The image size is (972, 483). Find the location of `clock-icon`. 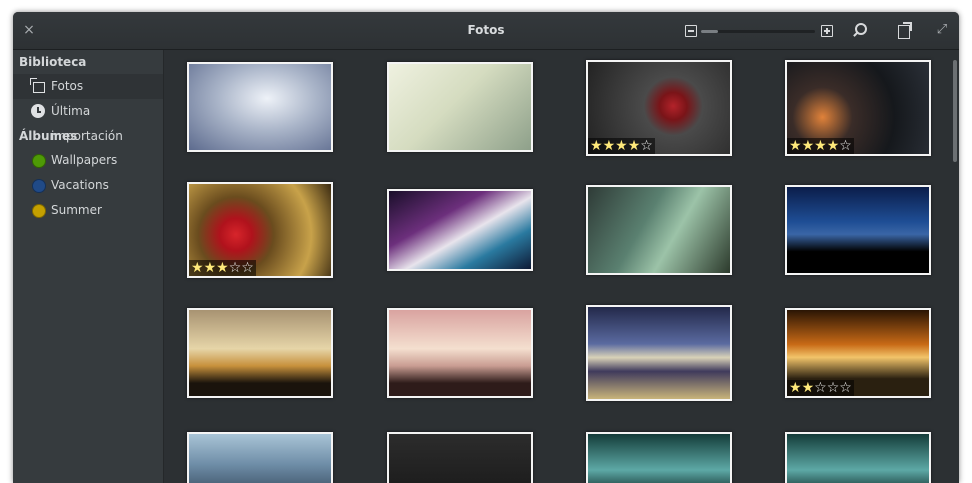

clock-icon is located at coordinates (38, 111).